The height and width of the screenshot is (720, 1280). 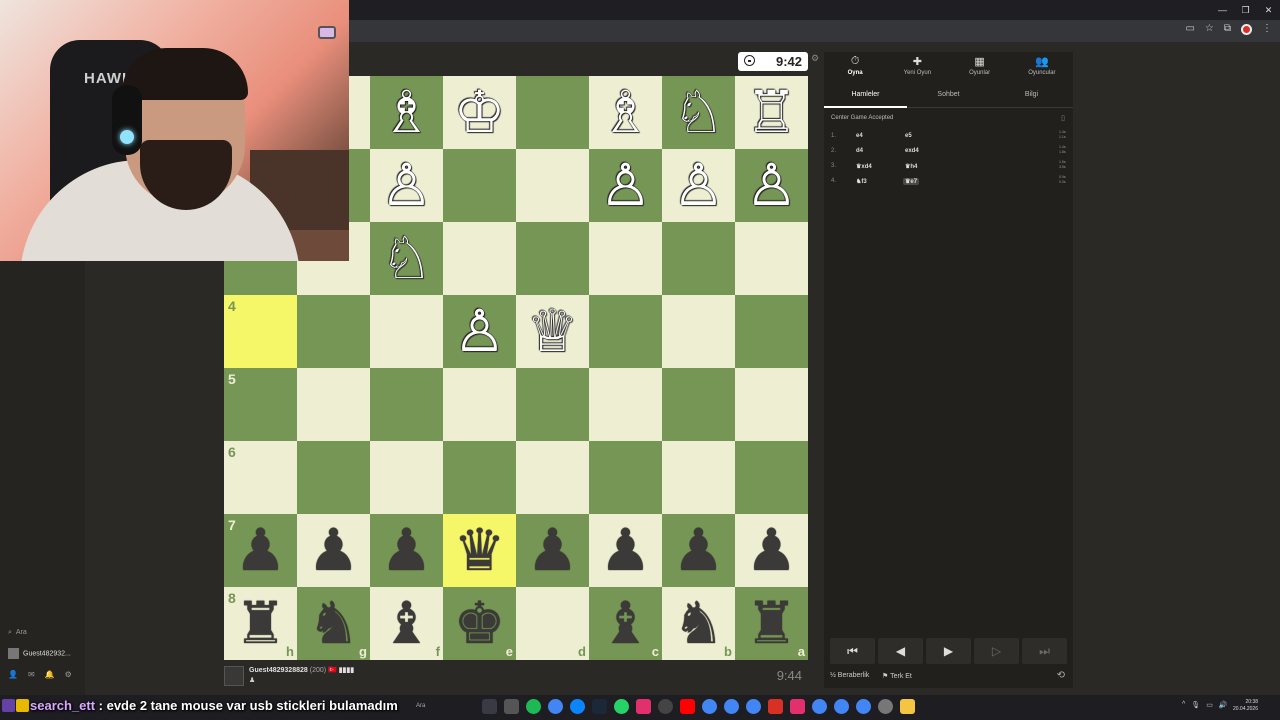 I want to click on chevron-up-icon: ^, so click(x=1183, y=705).